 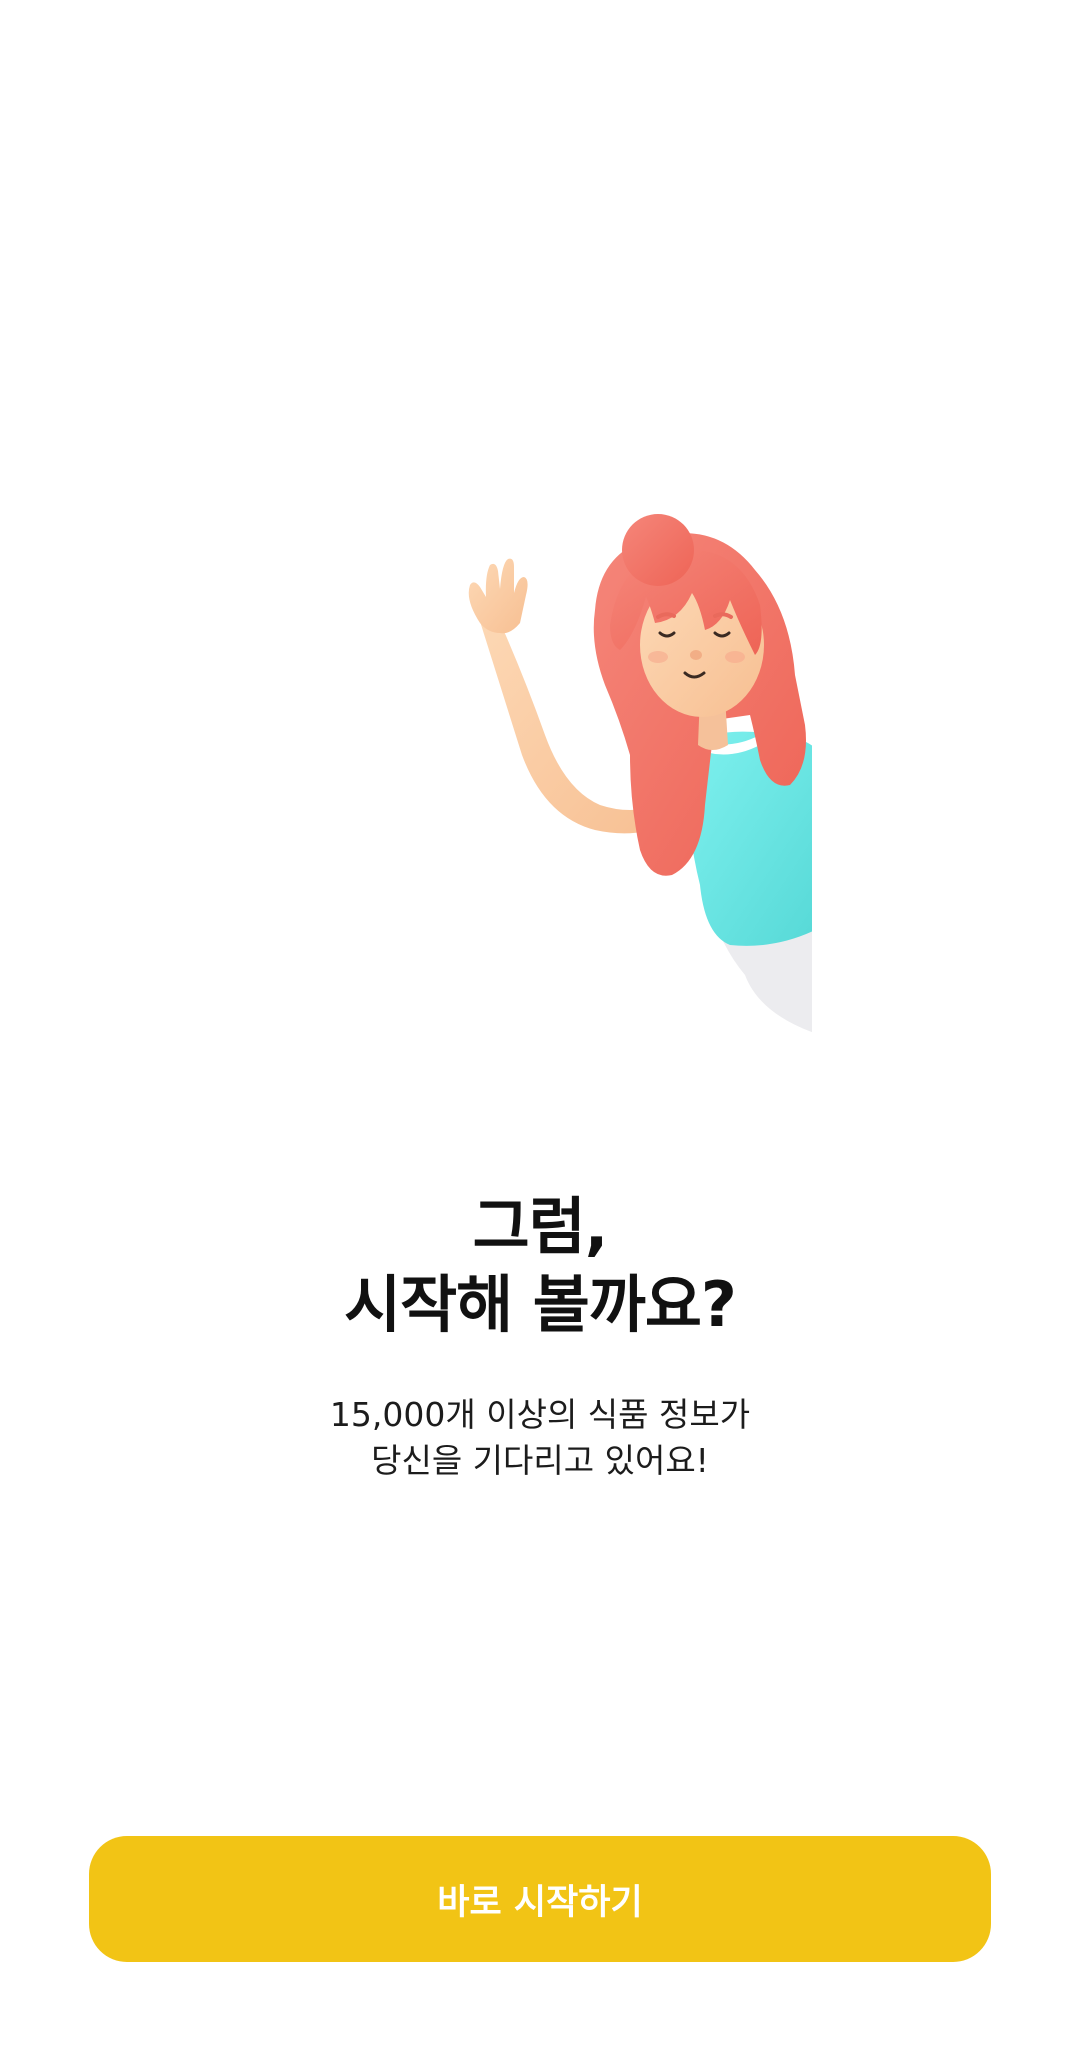 What do you see at coordinates (540, 1266) in the screenshot?
I see `page-title: 그럼, 시작해 볼까요?` at bounding box center [540, 1266].